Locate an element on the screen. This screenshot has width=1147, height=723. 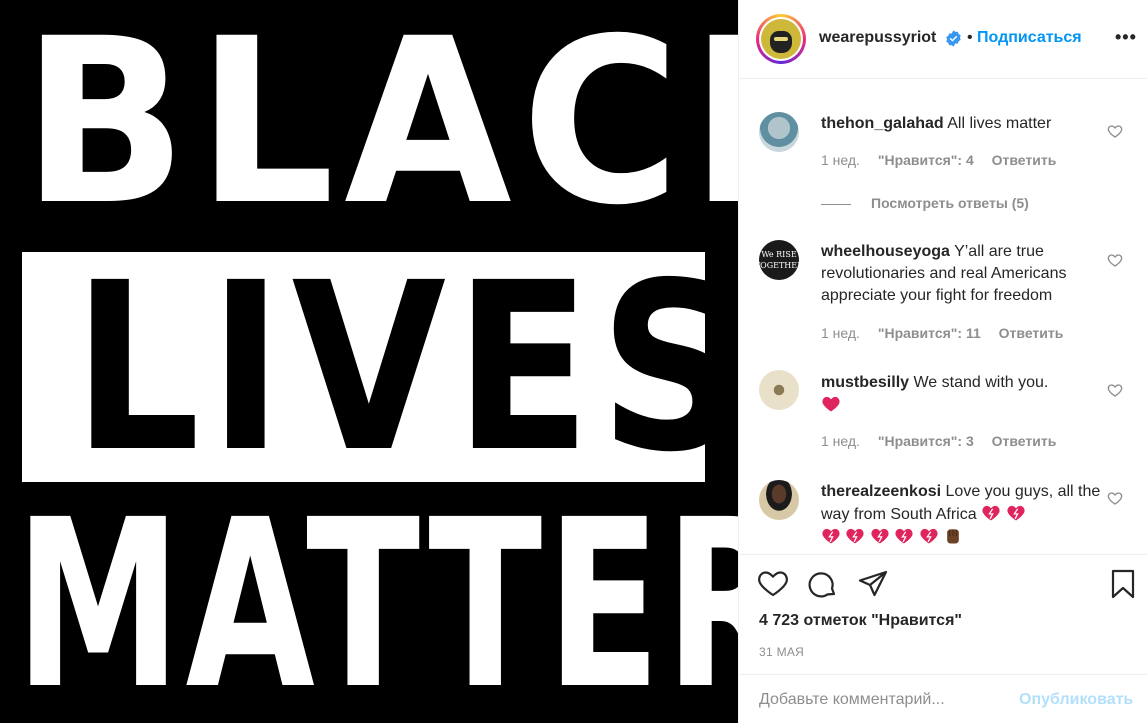
comment-bubble-icon is located at coordinates (823, 584).